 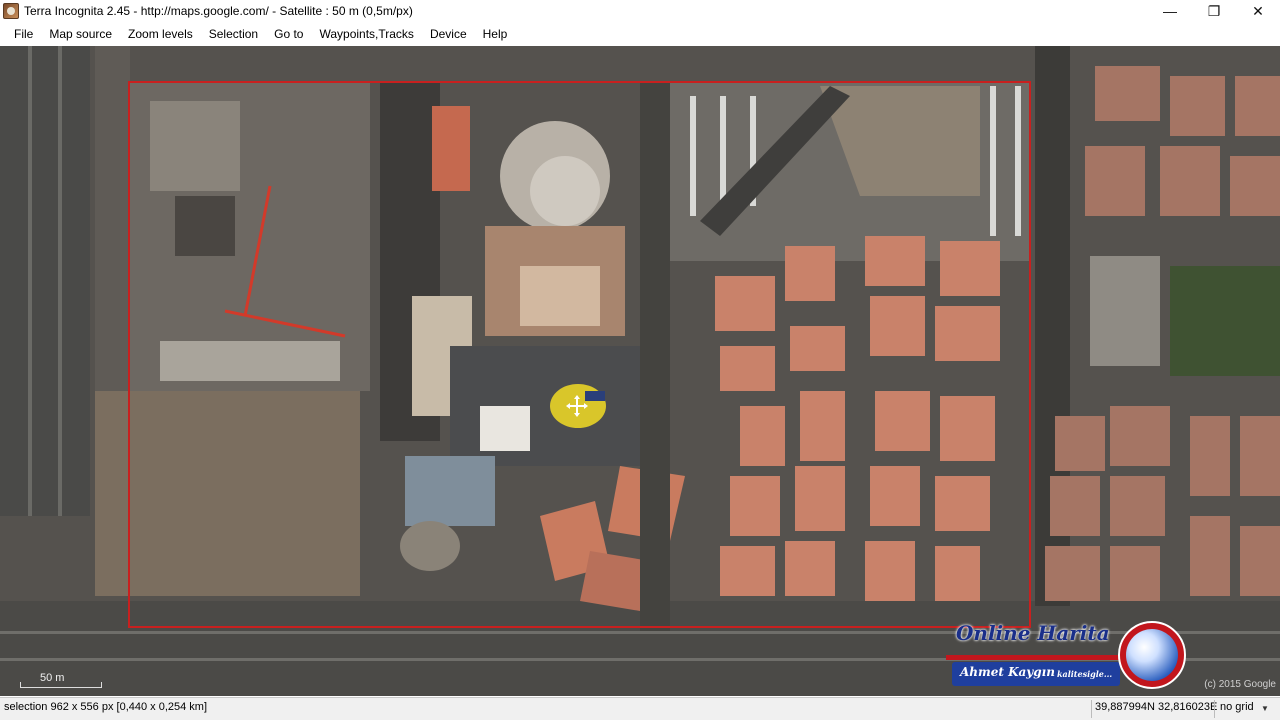 I want to click on cursor-coordinates: 39,887994N 32,816023E, so click(x=1156, y=707).